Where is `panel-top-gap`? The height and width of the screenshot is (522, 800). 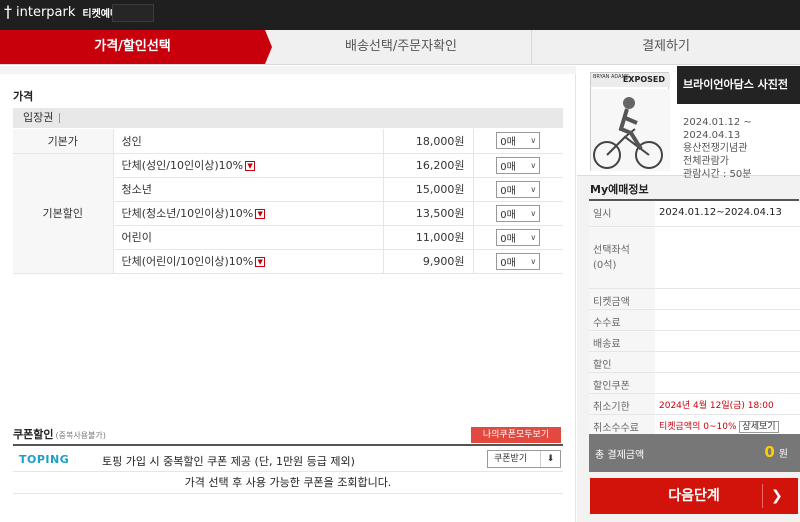 panel-top-gap is located at coordinates (288, 70).